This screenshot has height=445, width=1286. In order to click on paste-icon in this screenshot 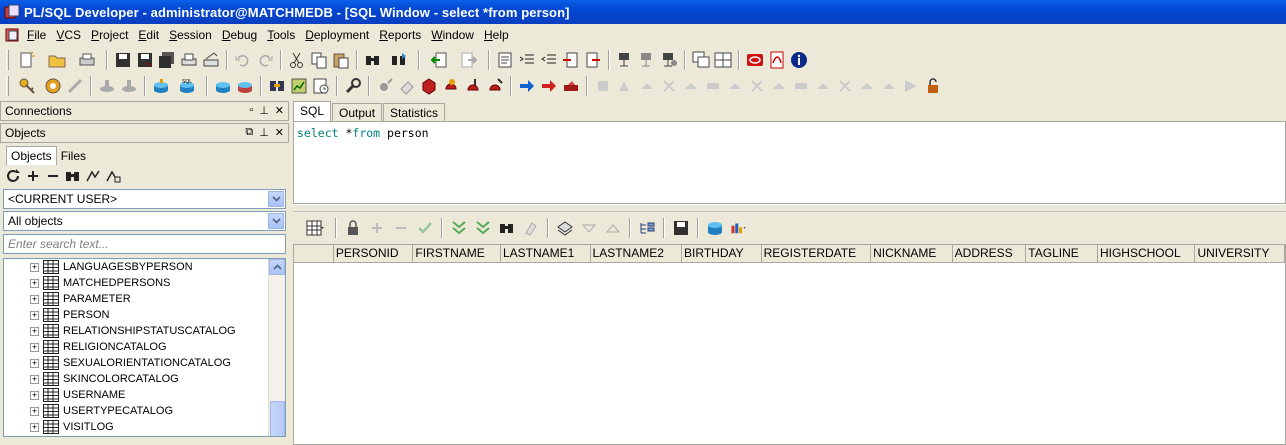, I will do `click(341, 60)`.